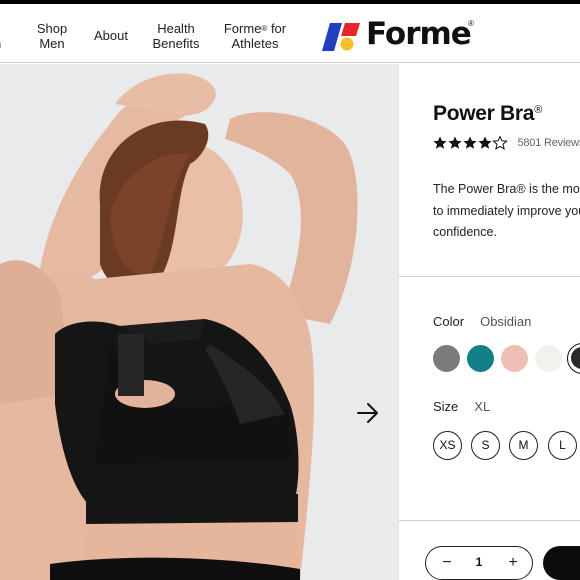  I want to click on color-swatch-blush, so click(514, 358).